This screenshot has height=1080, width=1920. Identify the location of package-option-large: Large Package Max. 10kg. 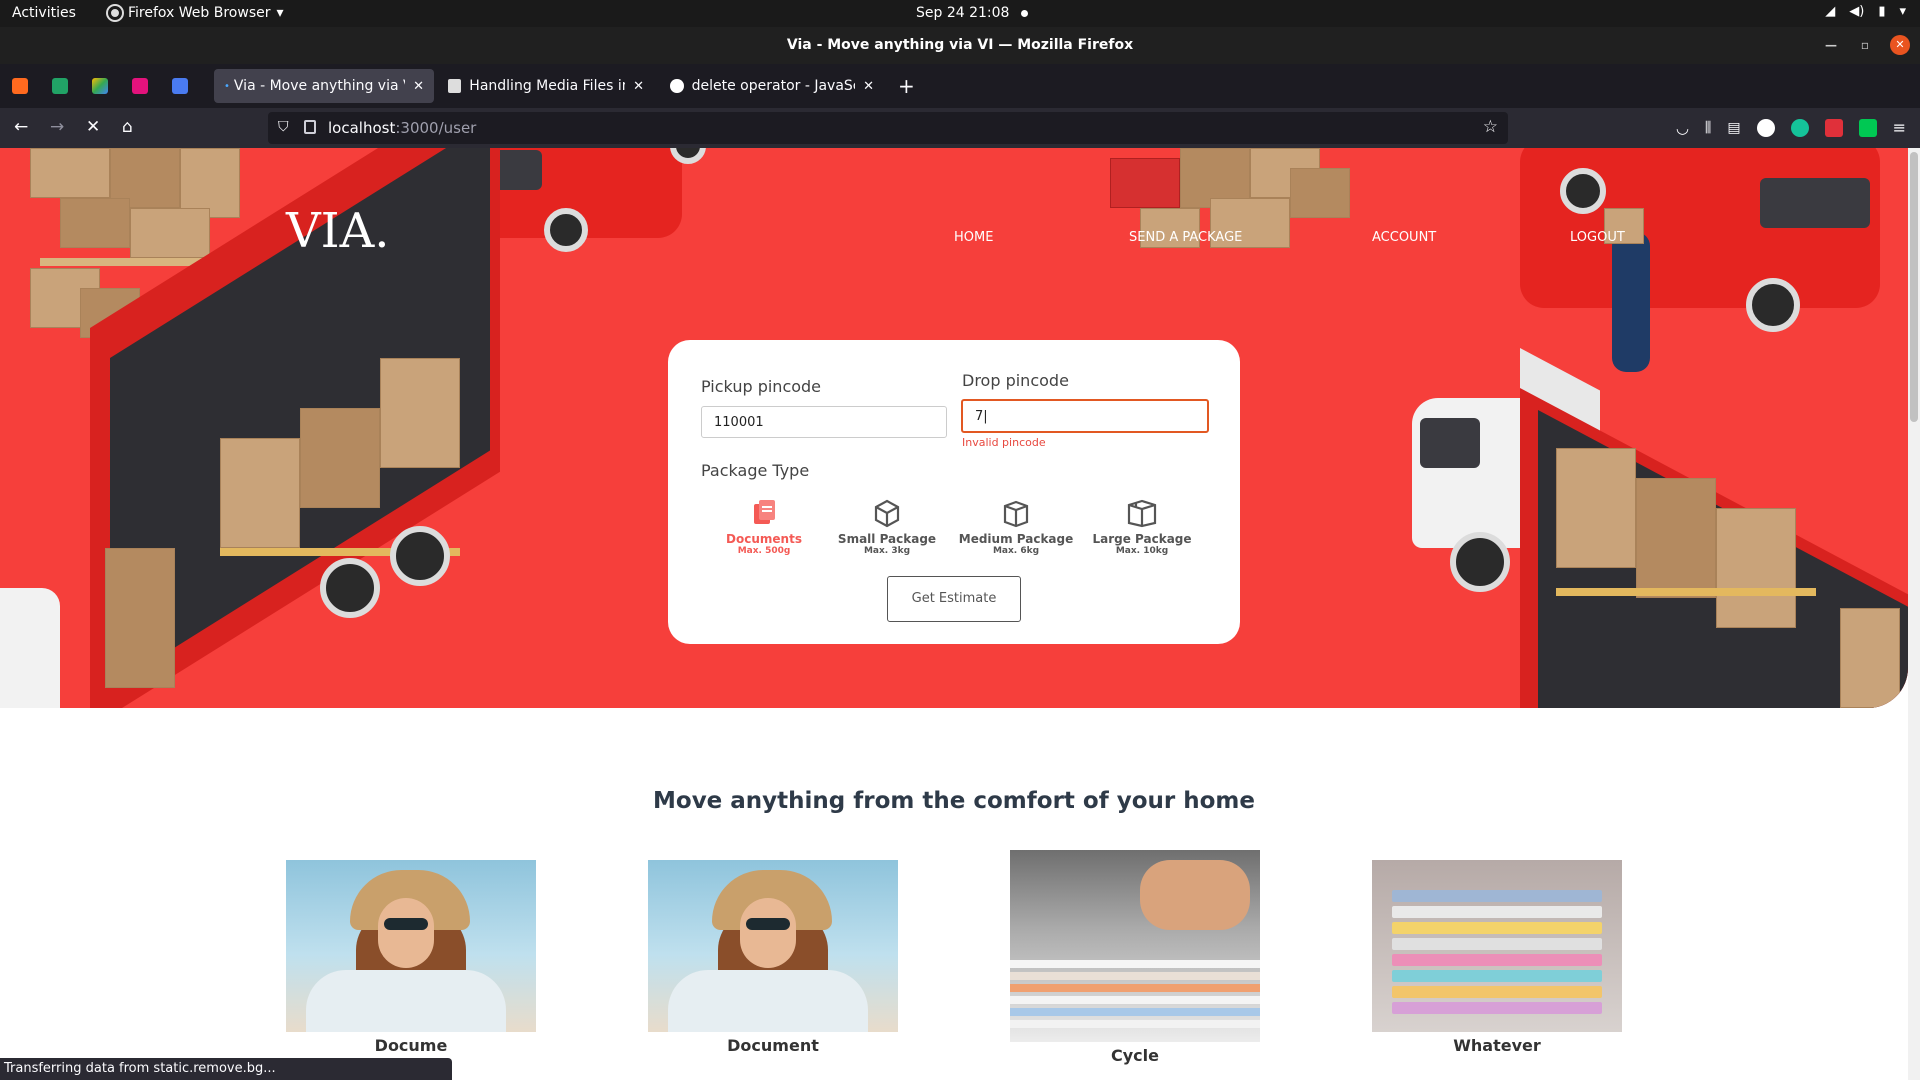
(1142, 527).